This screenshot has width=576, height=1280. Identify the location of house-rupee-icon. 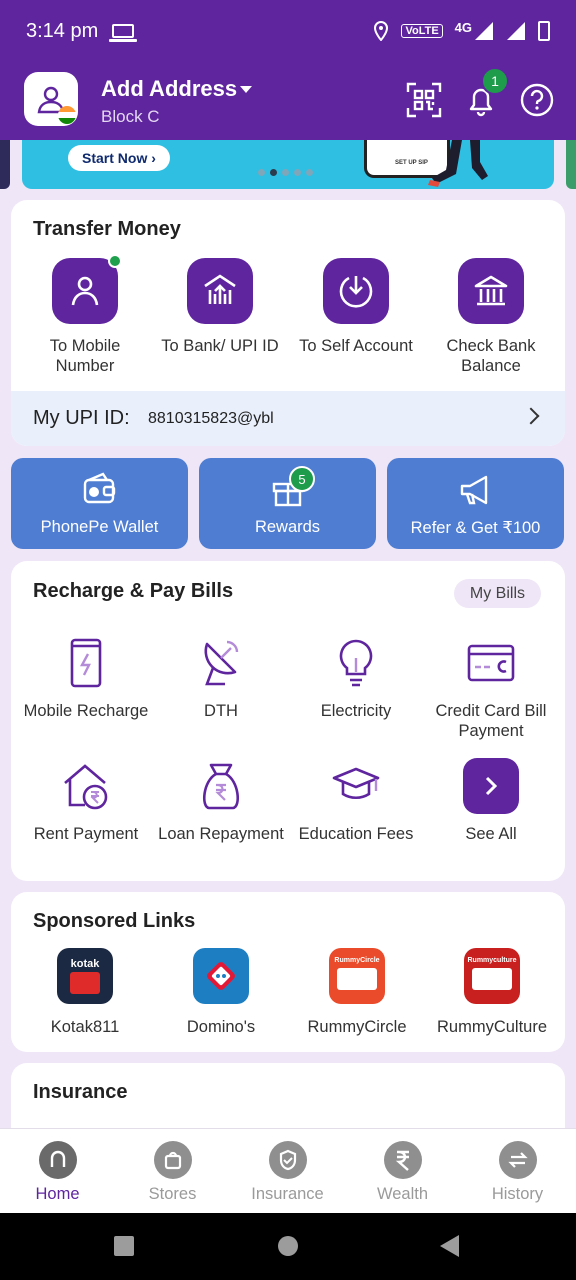
(86, 787).